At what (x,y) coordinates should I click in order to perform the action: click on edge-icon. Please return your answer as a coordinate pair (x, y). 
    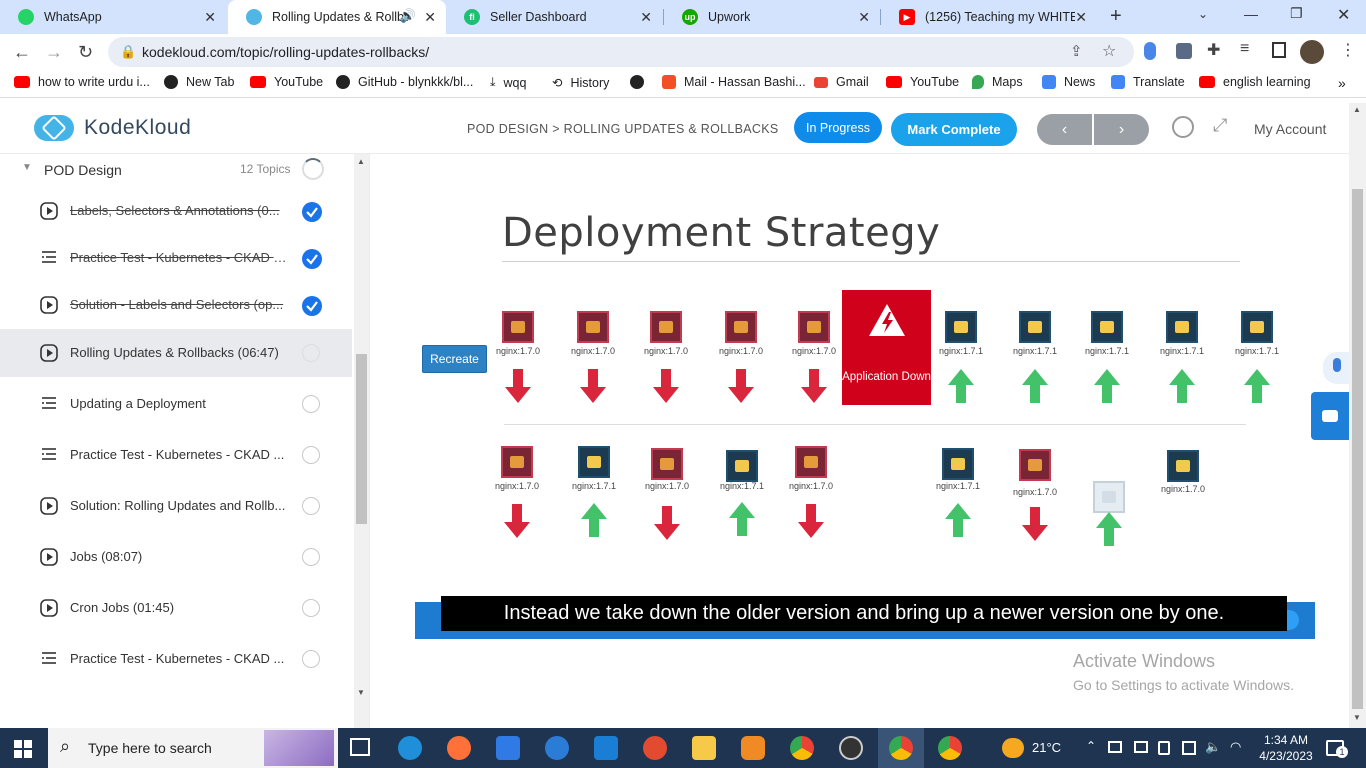
    Looking at the image, I should click on (410, 748).